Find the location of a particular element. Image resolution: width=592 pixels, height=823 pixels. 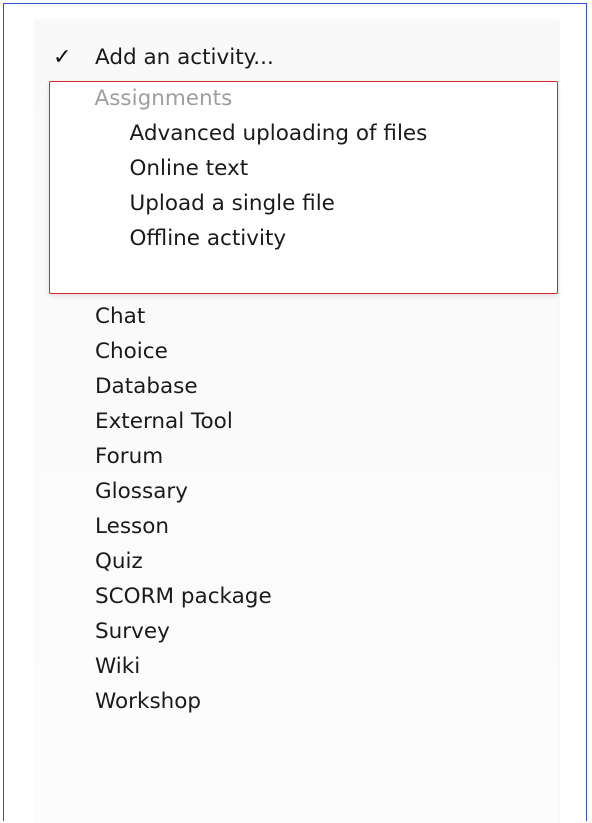

menu-item-quiz: Quiz is located at coordinates (296, 561).